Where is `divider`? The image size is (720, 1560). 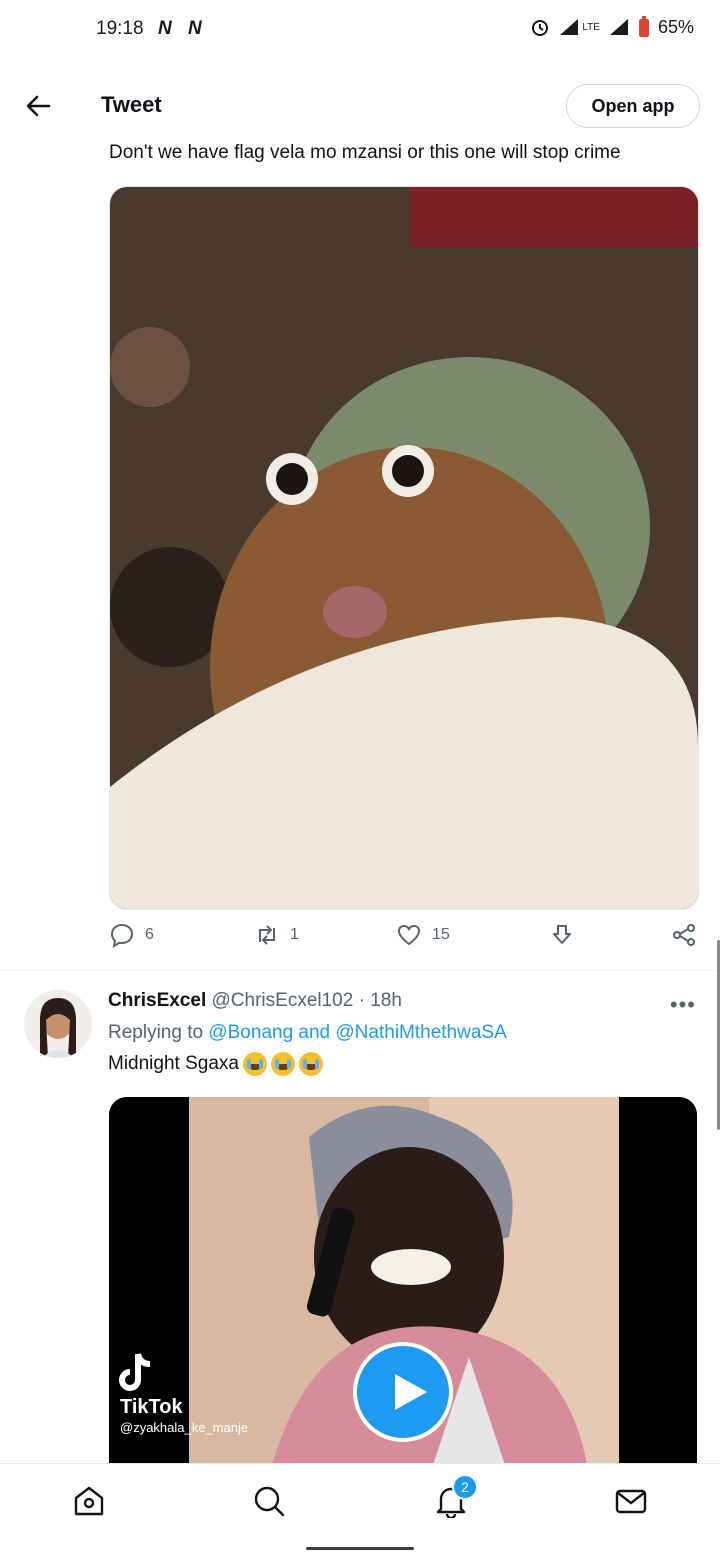 divider is located at coordinates (360, 970).